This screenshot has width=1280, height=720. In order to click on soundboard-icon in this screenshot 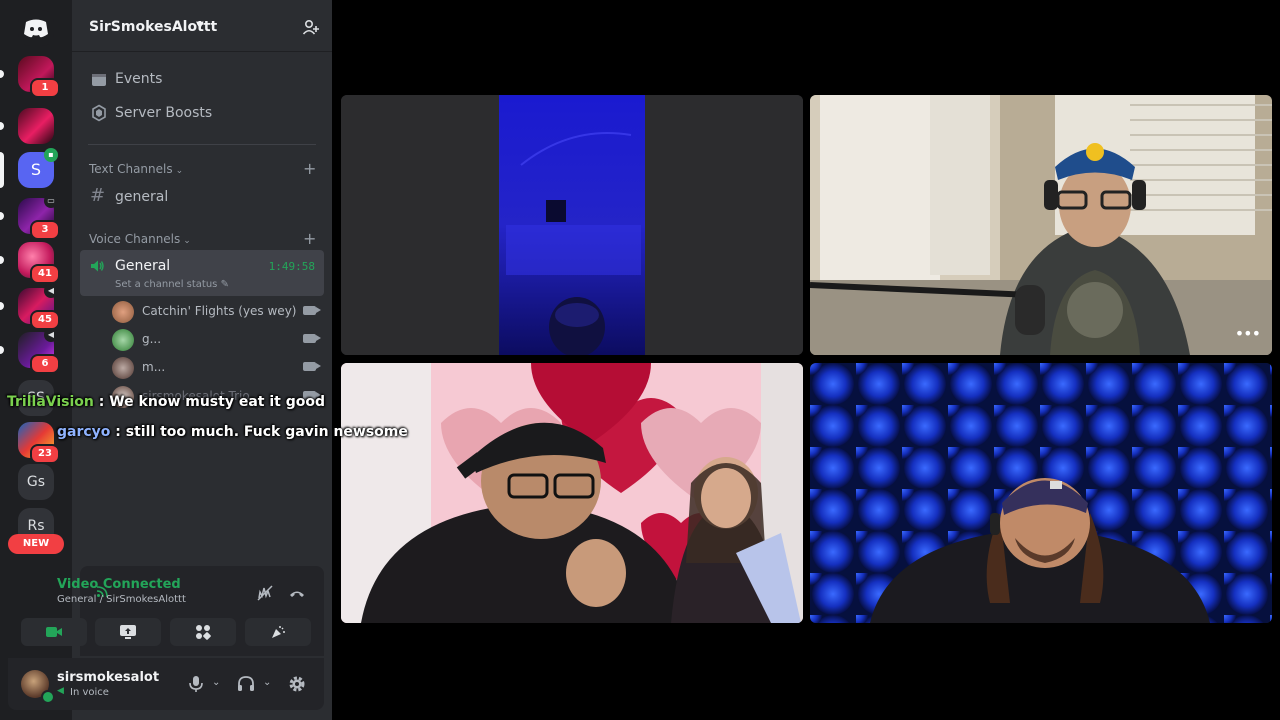, I will do `click(278, 632)`.